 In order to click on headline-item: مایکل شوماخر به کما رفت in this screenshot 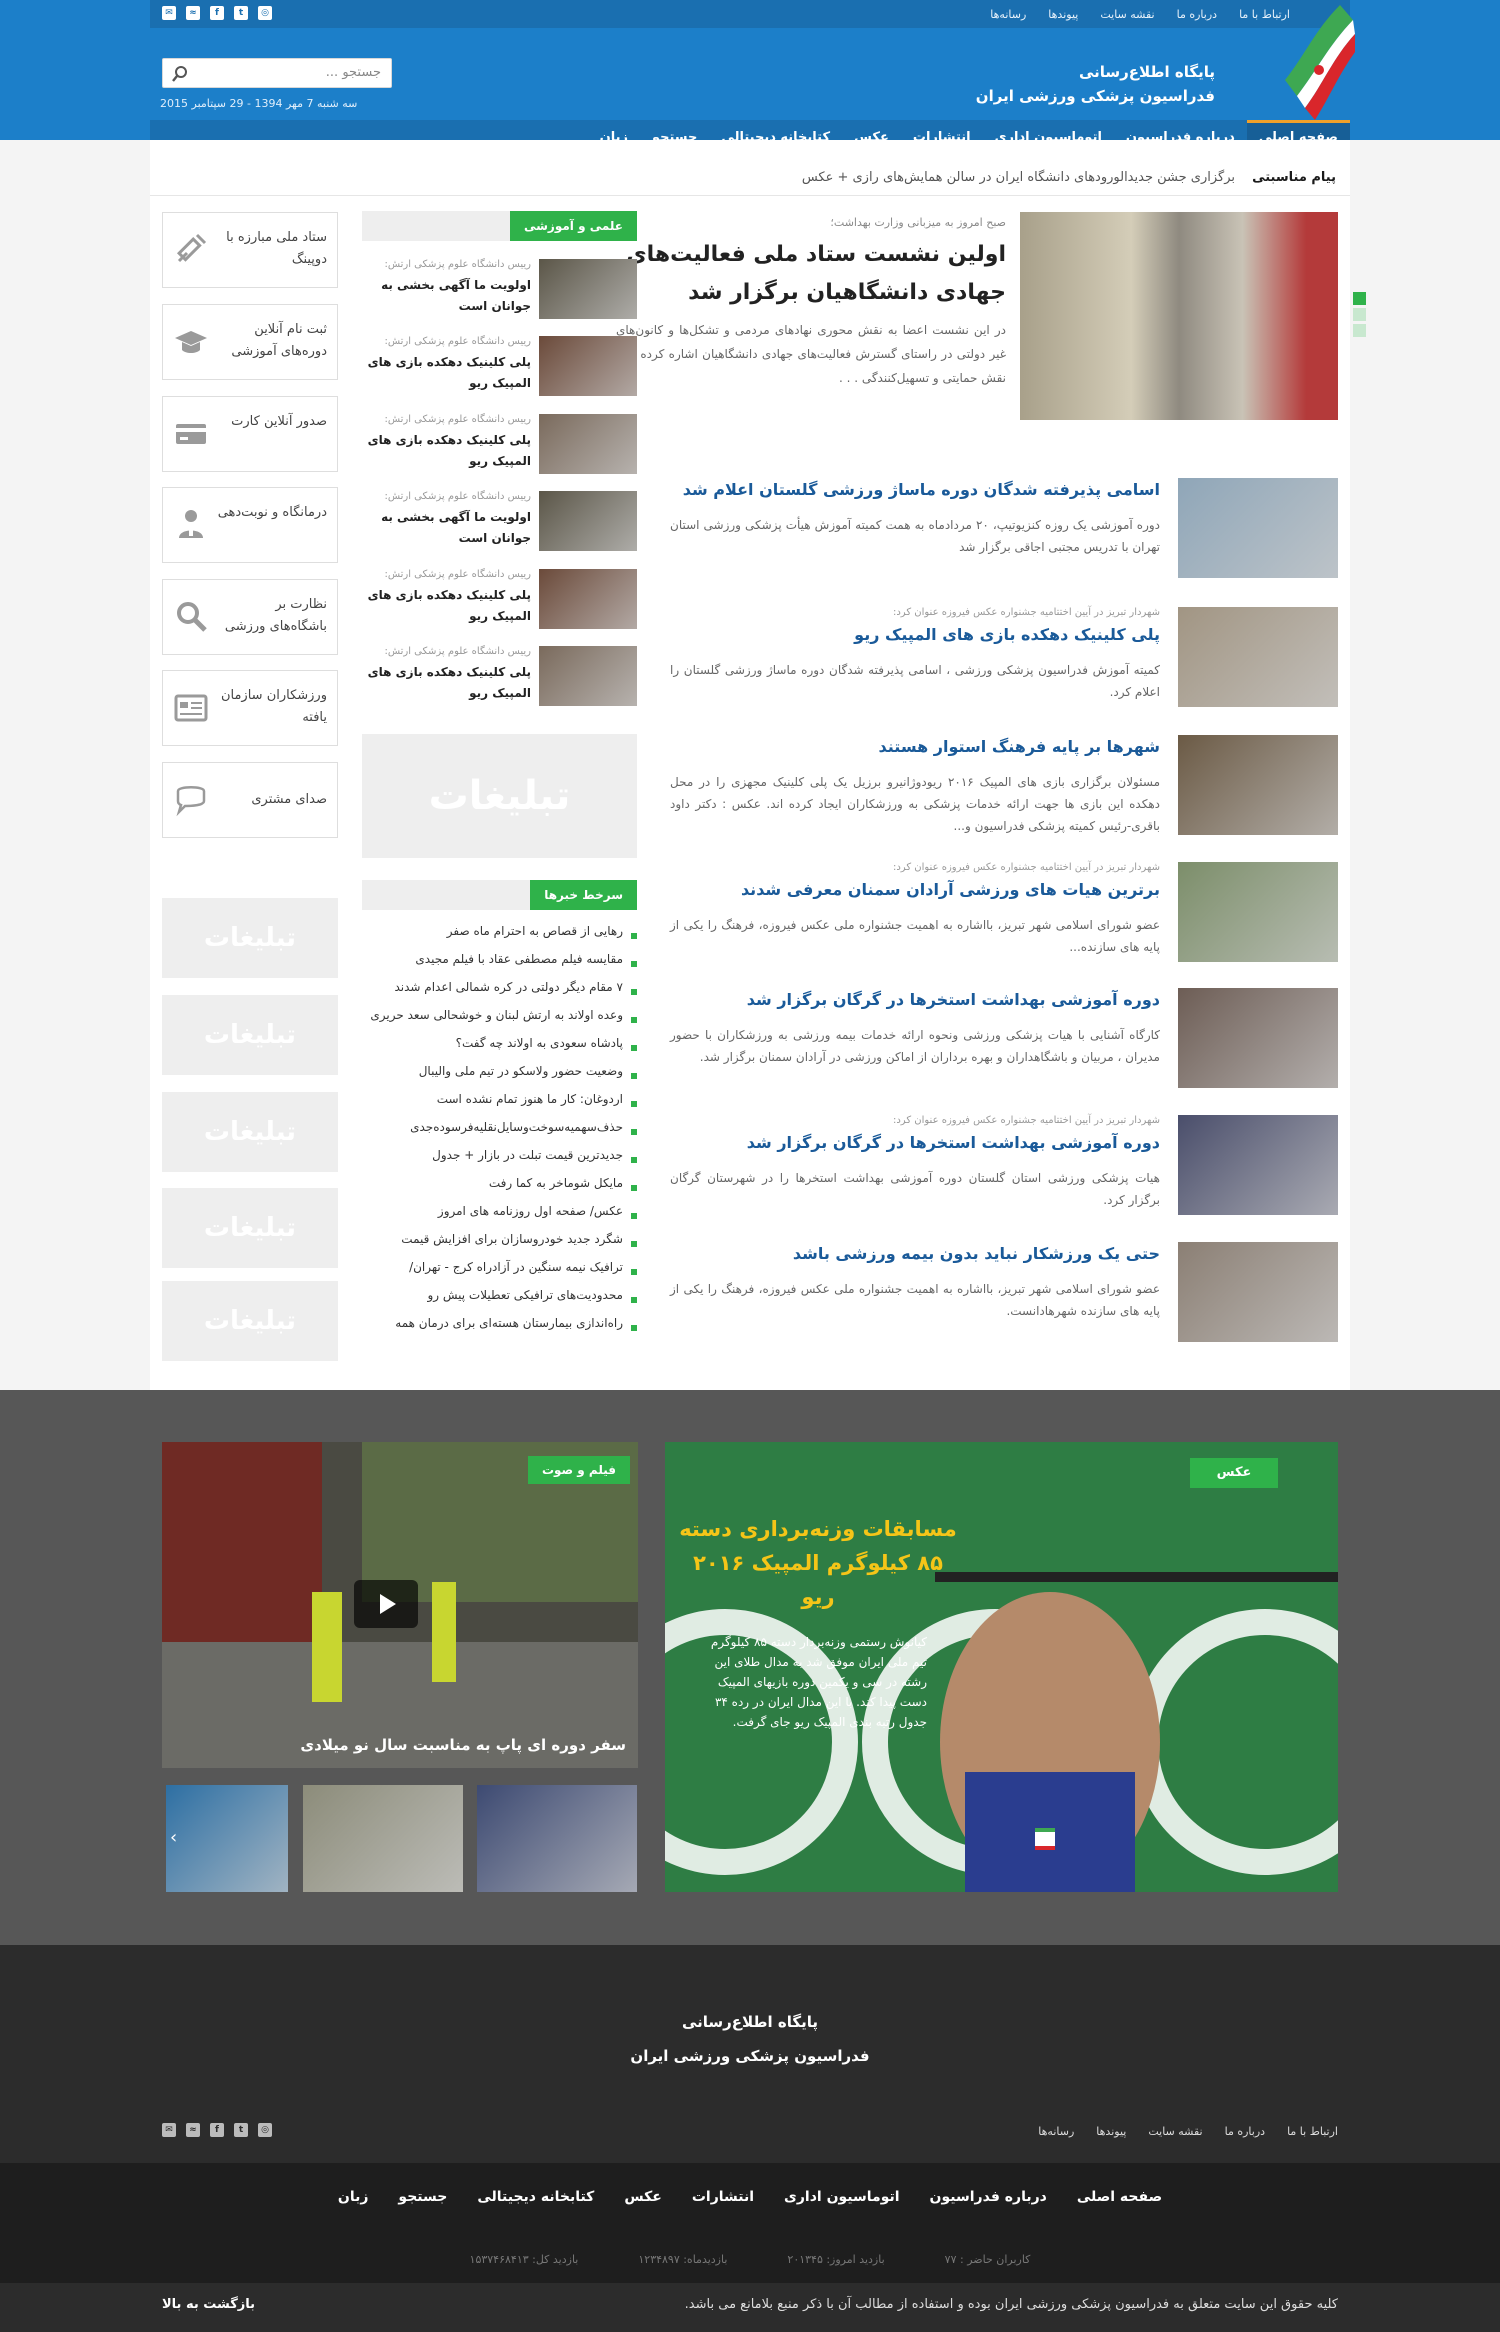, I will do `click(499, 1187)`.